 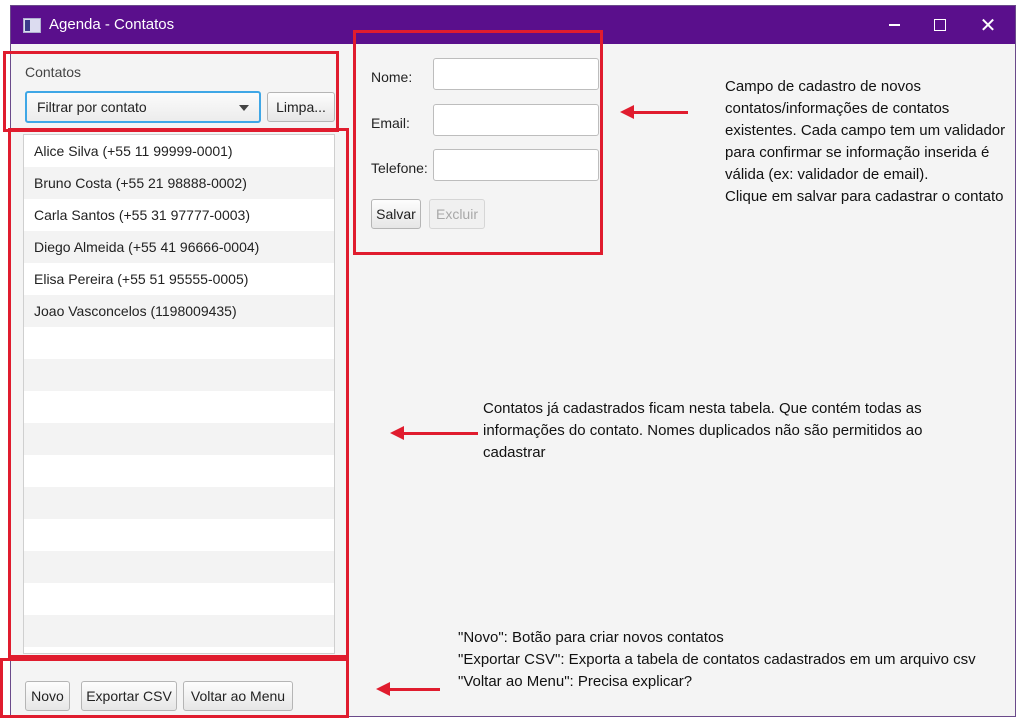 I want to click on minimize-icon, so click(x=894, y=25).